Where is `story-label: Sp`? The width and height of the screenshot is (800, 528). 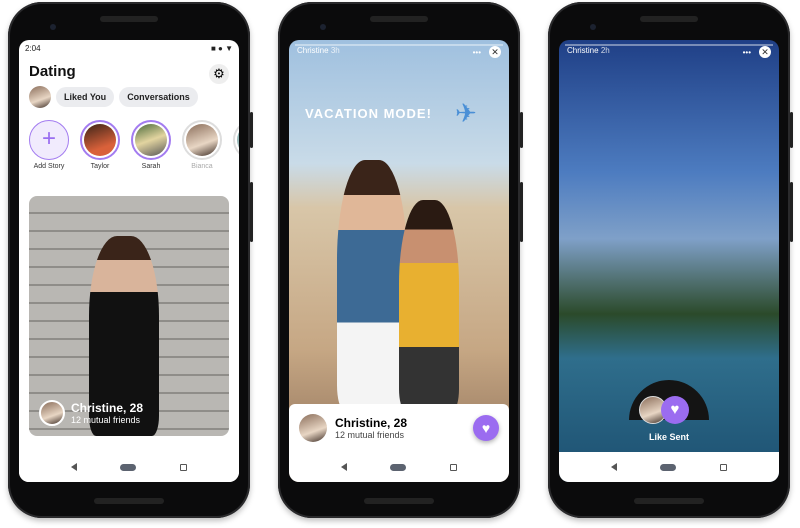
story-label: Sp is located at coordinates (236, 166).